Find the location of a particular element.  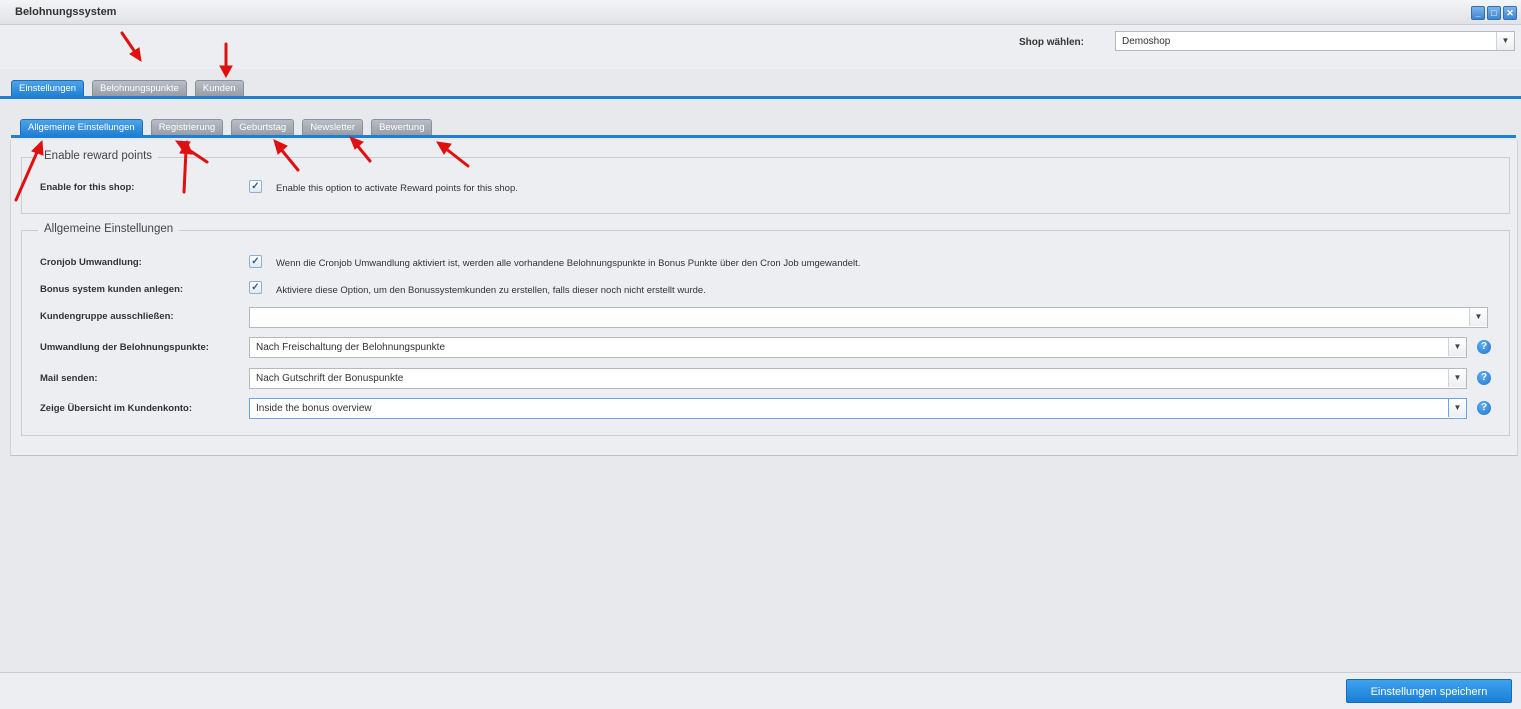

exclude-group-label: Kundengruppe ausschließen: is located at coordinates (107, 316).